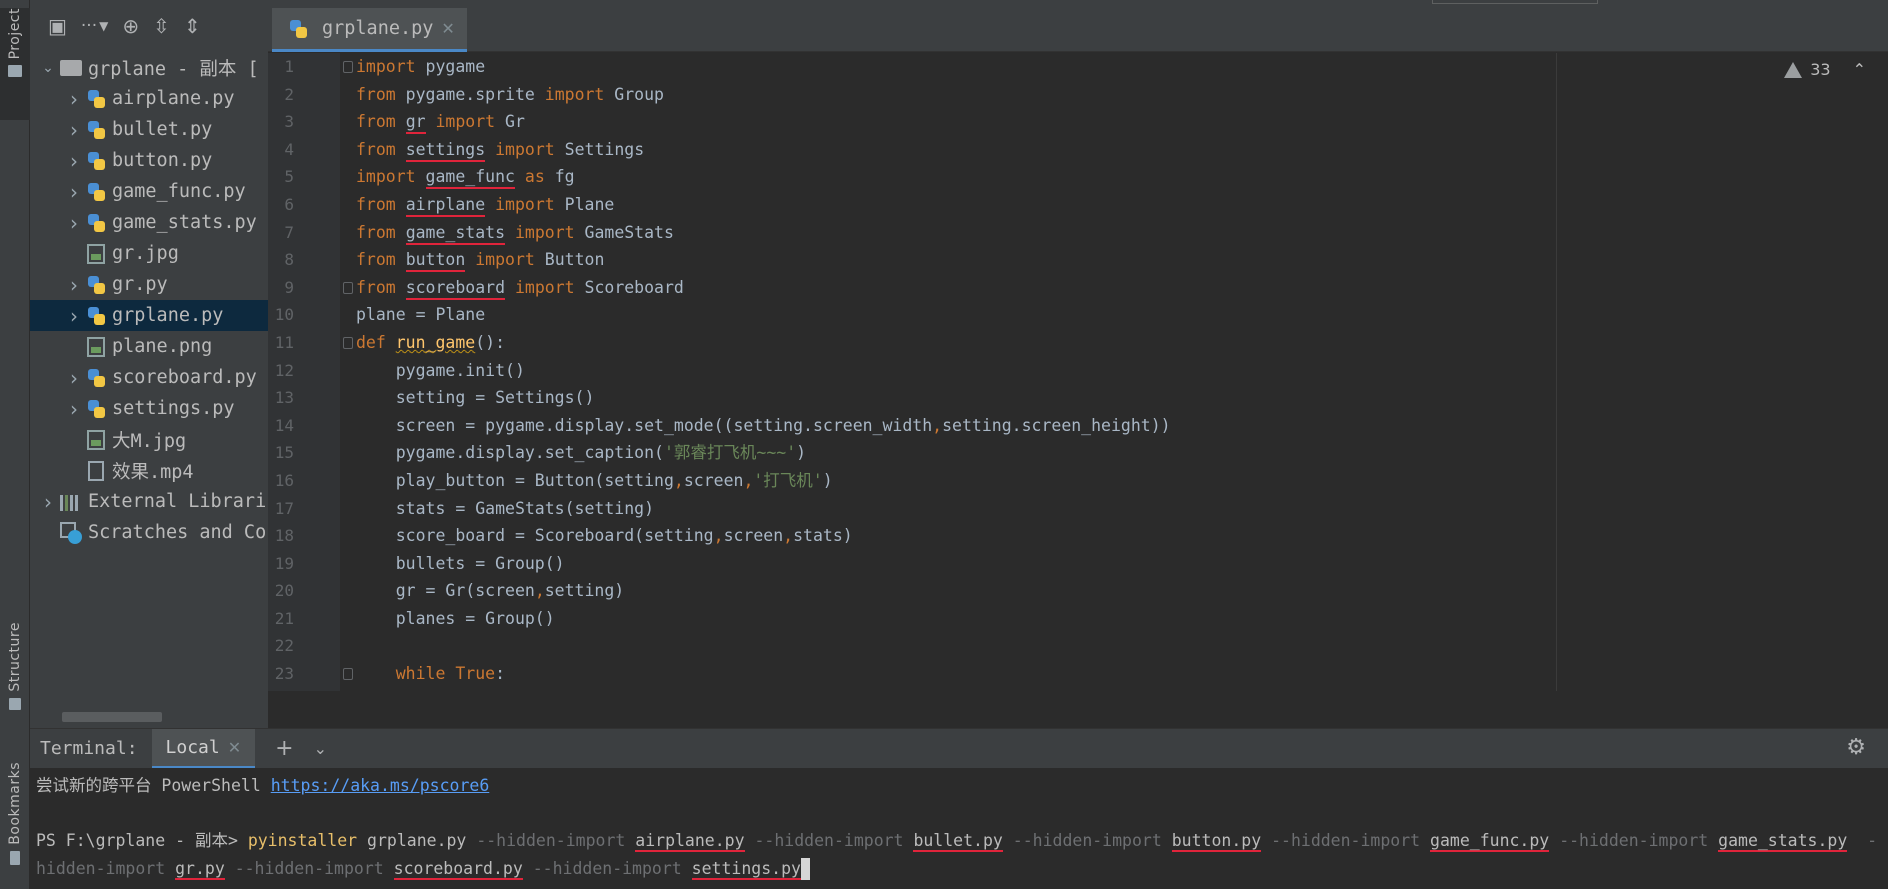  Describe the element at coordinates (1783, 841) in the screenshot. I see `hidden-import-module: game_stats.py` at that location.